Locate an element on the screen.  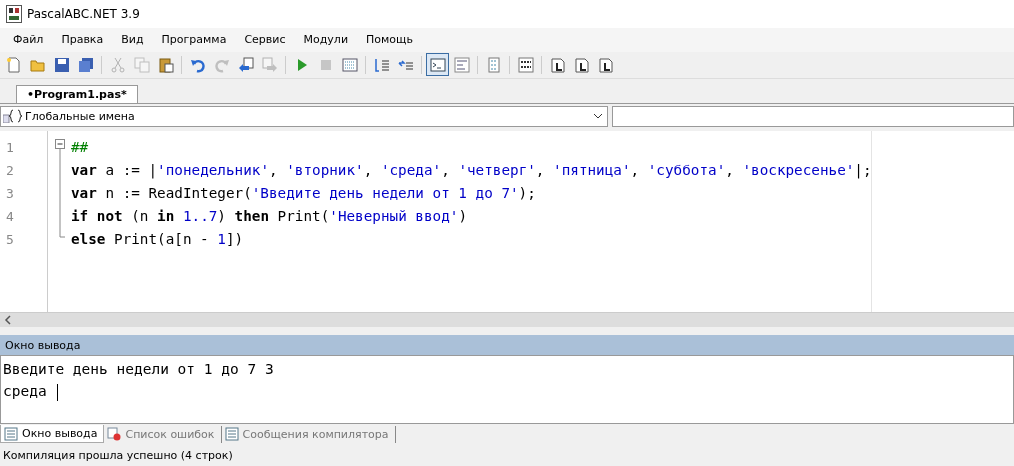
member-dropdown is located at coordinates (813, 116).